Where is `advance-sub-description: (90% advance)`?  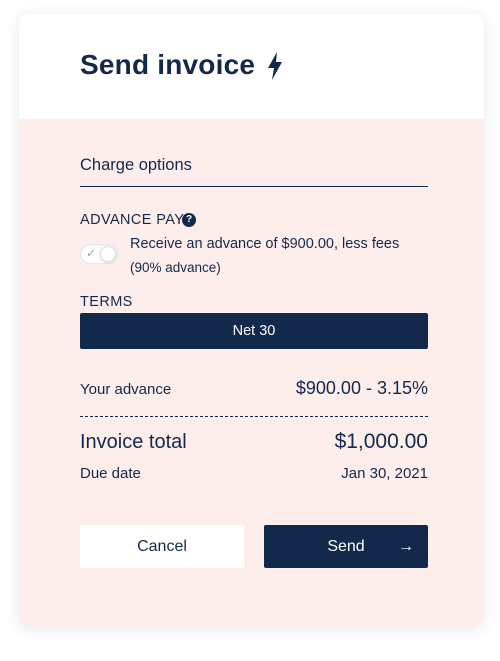 advance-sub-description: (90% advance) is located at coordinates (175, 267).